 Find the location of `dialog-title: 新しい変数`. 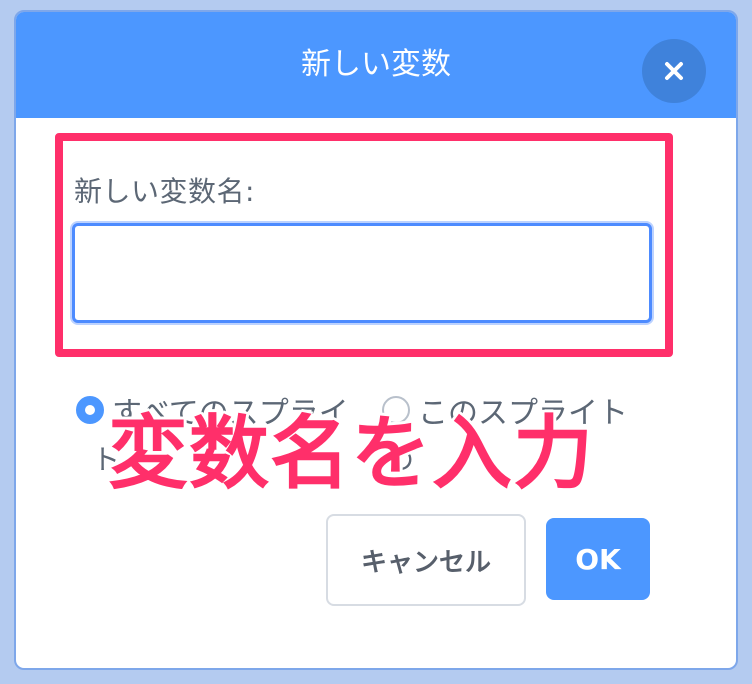

dialog-title: 新しい変数 is located at coordinates (376, 64).